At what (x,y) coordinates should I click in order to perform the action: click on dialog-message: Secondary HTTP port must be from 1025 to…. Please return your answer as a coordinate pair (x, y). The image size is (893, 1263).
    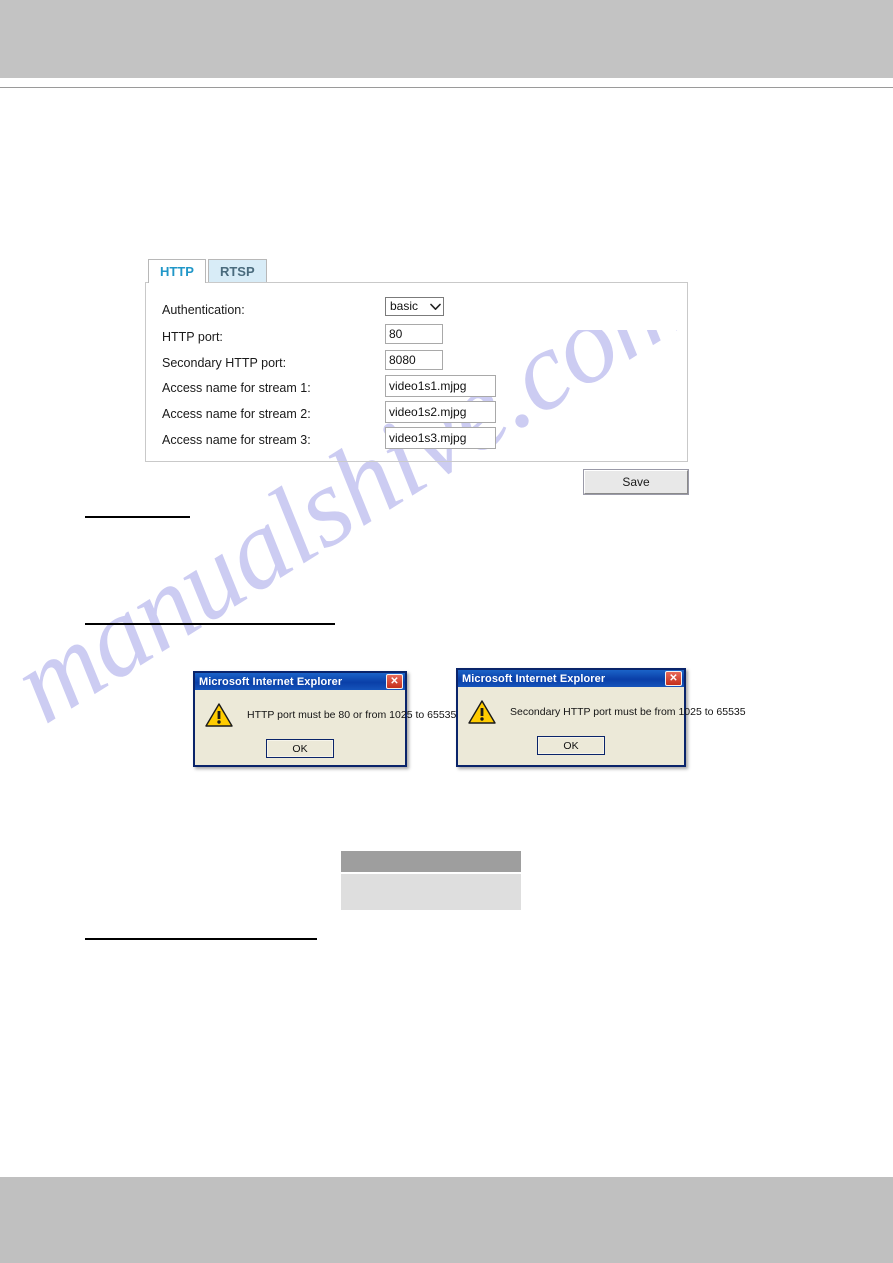
    Looking at the image, I should click on (628, 712).